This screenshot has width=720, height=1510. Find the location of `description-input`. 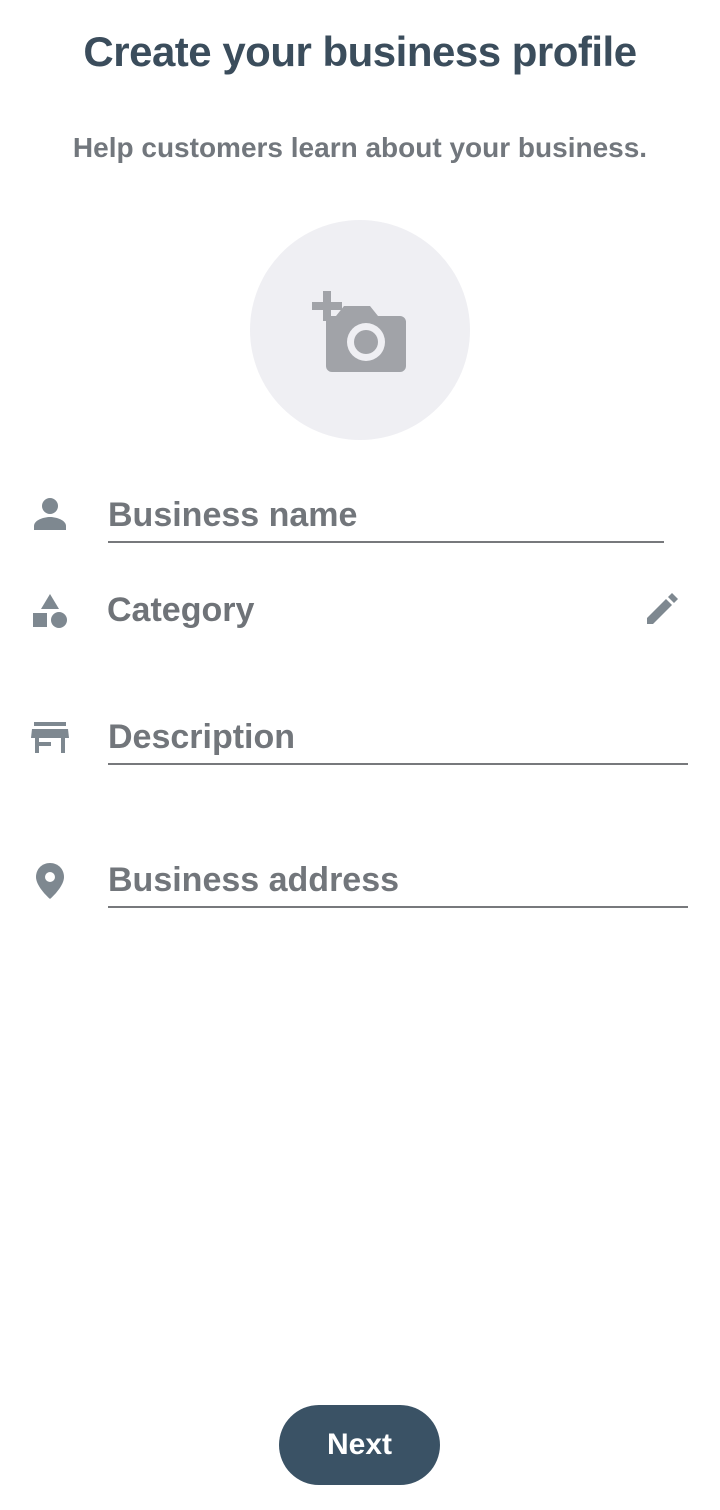

description-input is located at coordinates (398, 741).